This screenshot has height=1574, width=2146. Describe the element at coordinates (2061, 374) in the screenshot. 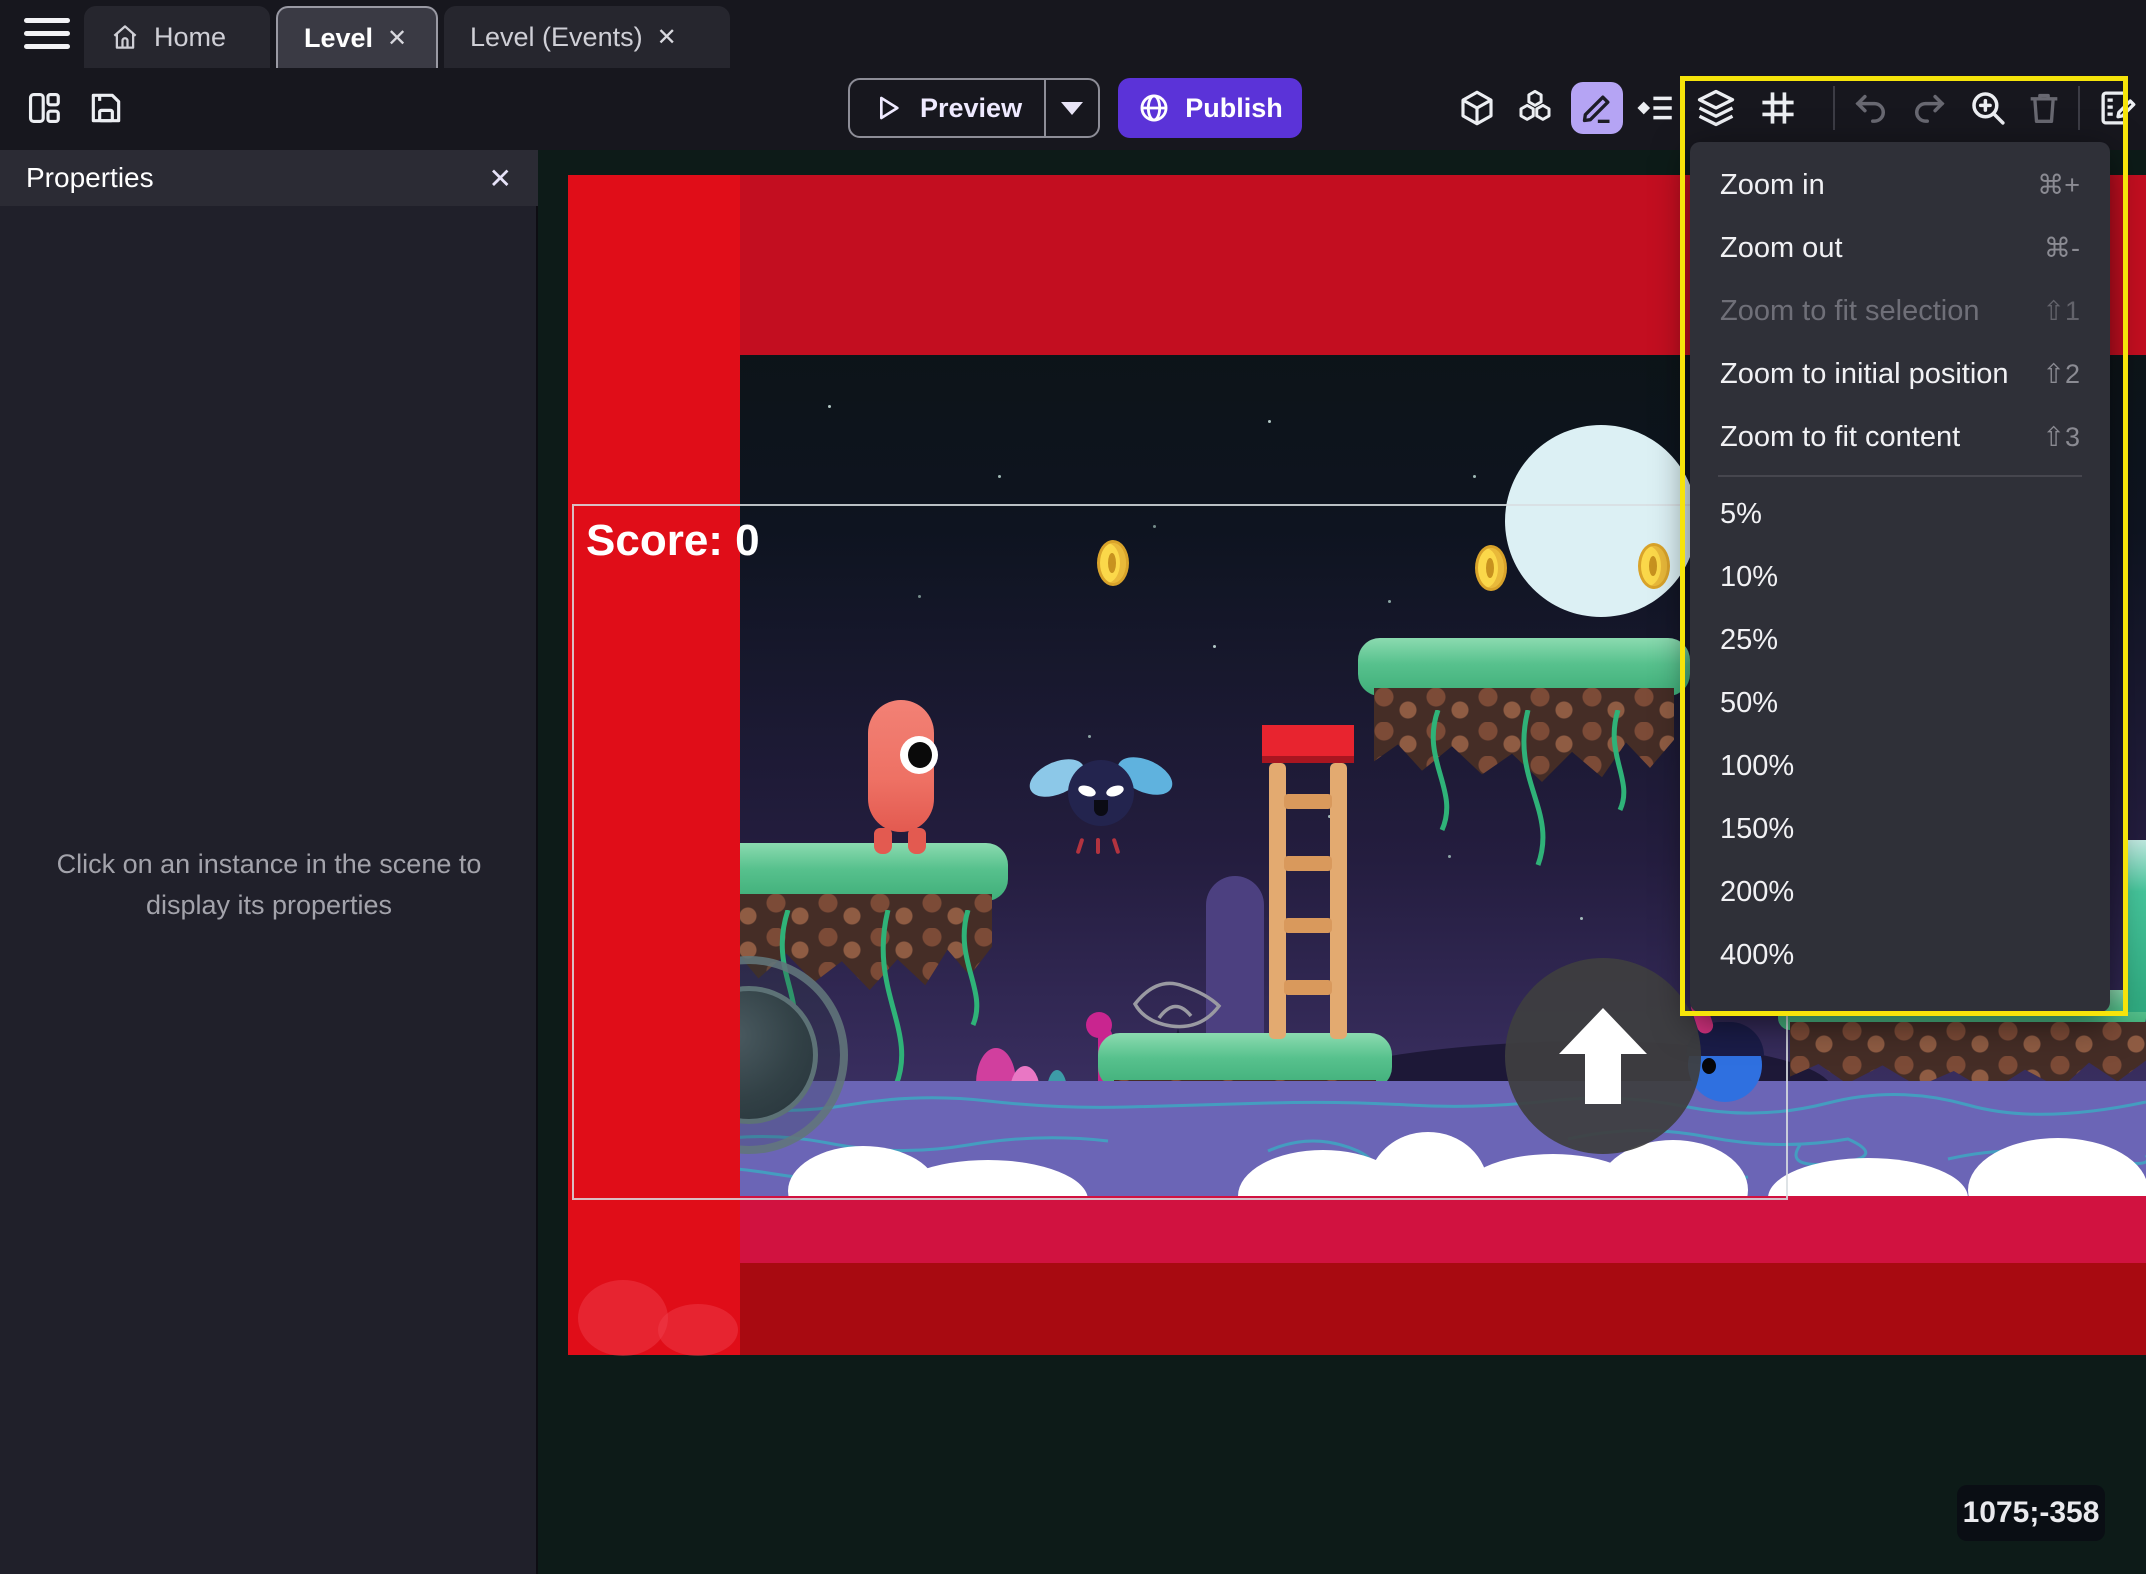

I see `menu-item-shortcut: ⇧2` at that location.